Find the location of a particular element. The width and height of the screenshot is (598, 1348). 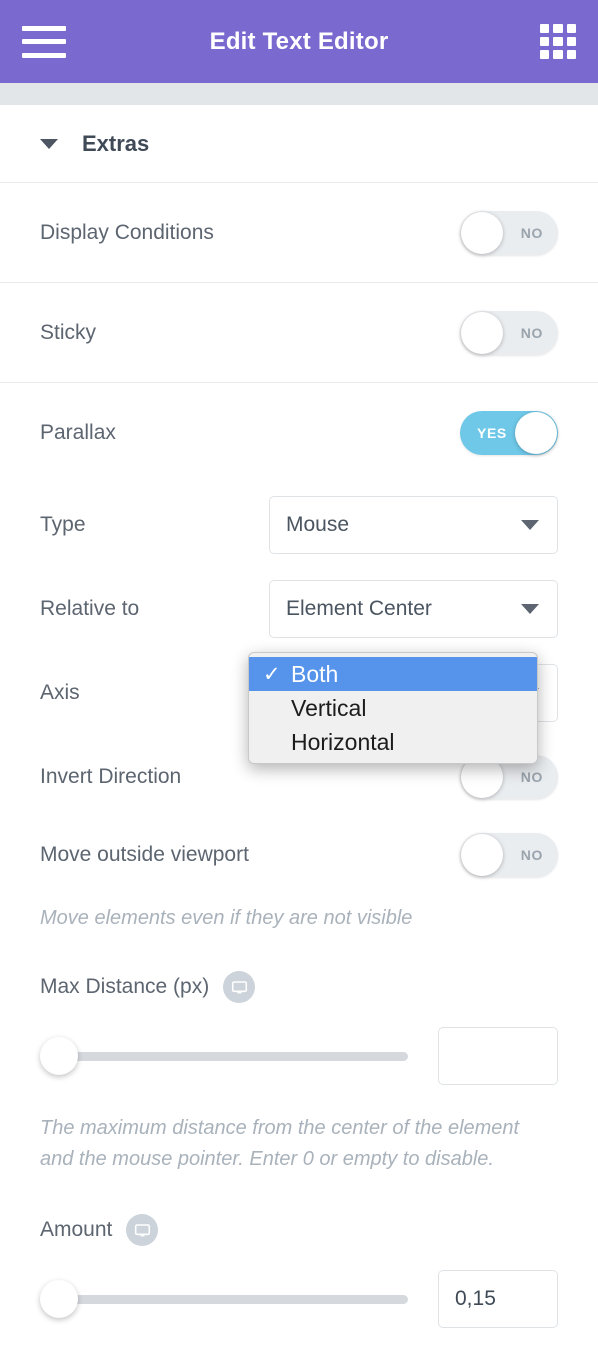

axis-option-both: ✓ Both is located at coordinates (393, 674).